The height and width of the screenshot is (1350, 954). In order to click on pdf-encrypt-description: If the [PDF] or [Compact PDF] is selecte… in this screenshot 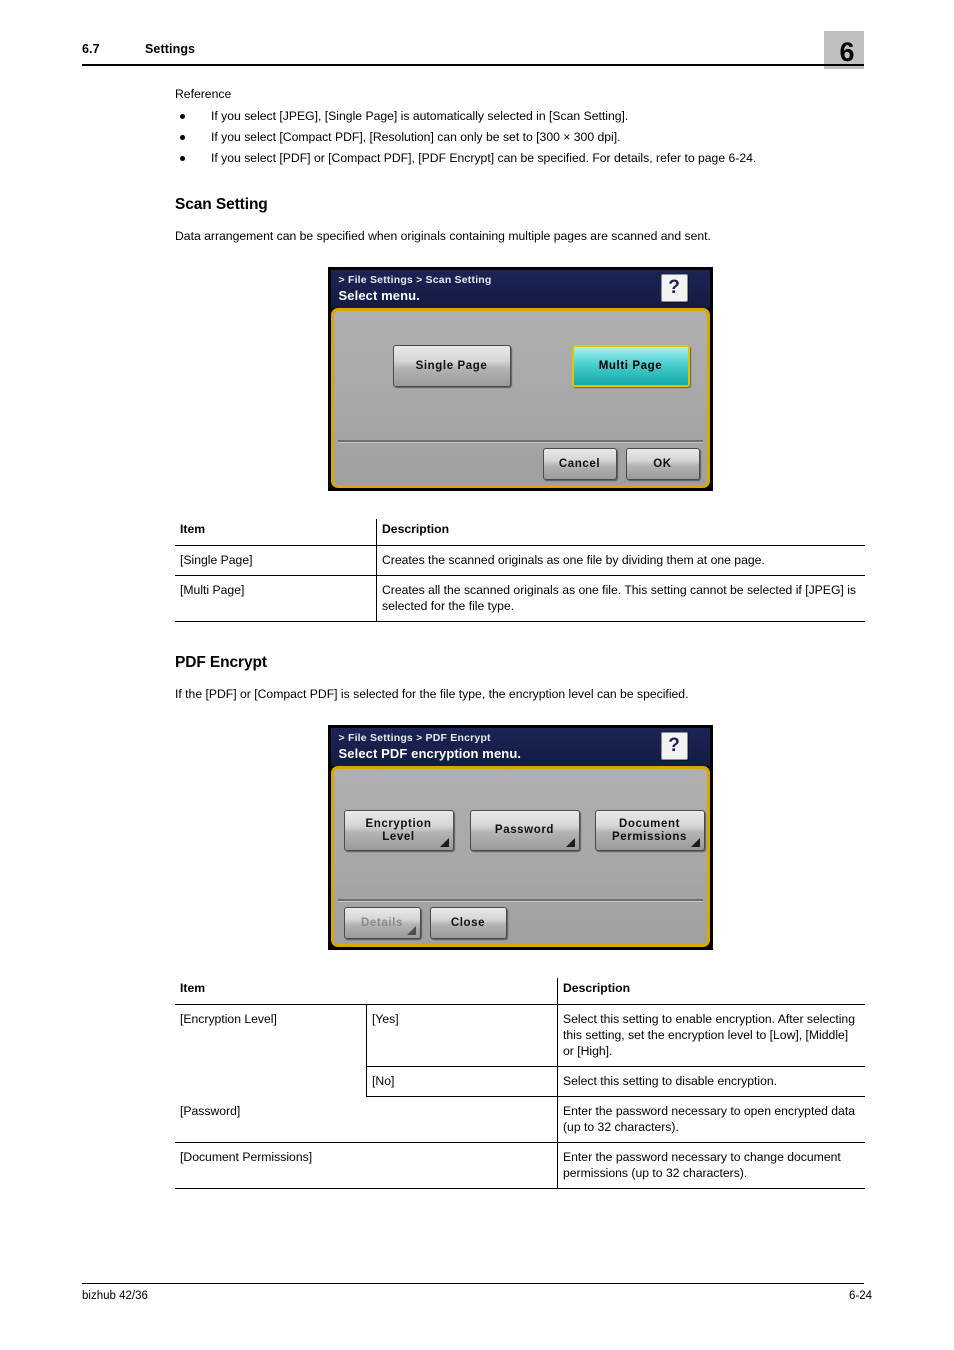, I will do `click(432, 694)`.